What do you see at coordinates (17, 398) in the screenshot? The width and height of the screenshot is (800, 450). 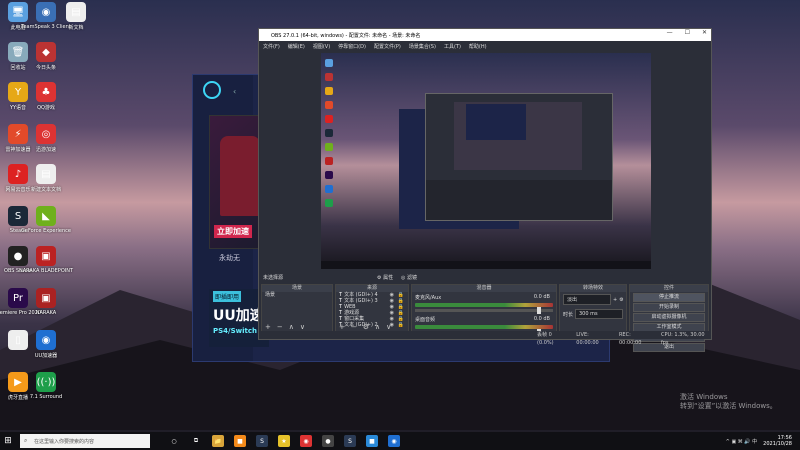 I see `desktop-icon-label: 虎牙直播` at bounding box center [17, 398].